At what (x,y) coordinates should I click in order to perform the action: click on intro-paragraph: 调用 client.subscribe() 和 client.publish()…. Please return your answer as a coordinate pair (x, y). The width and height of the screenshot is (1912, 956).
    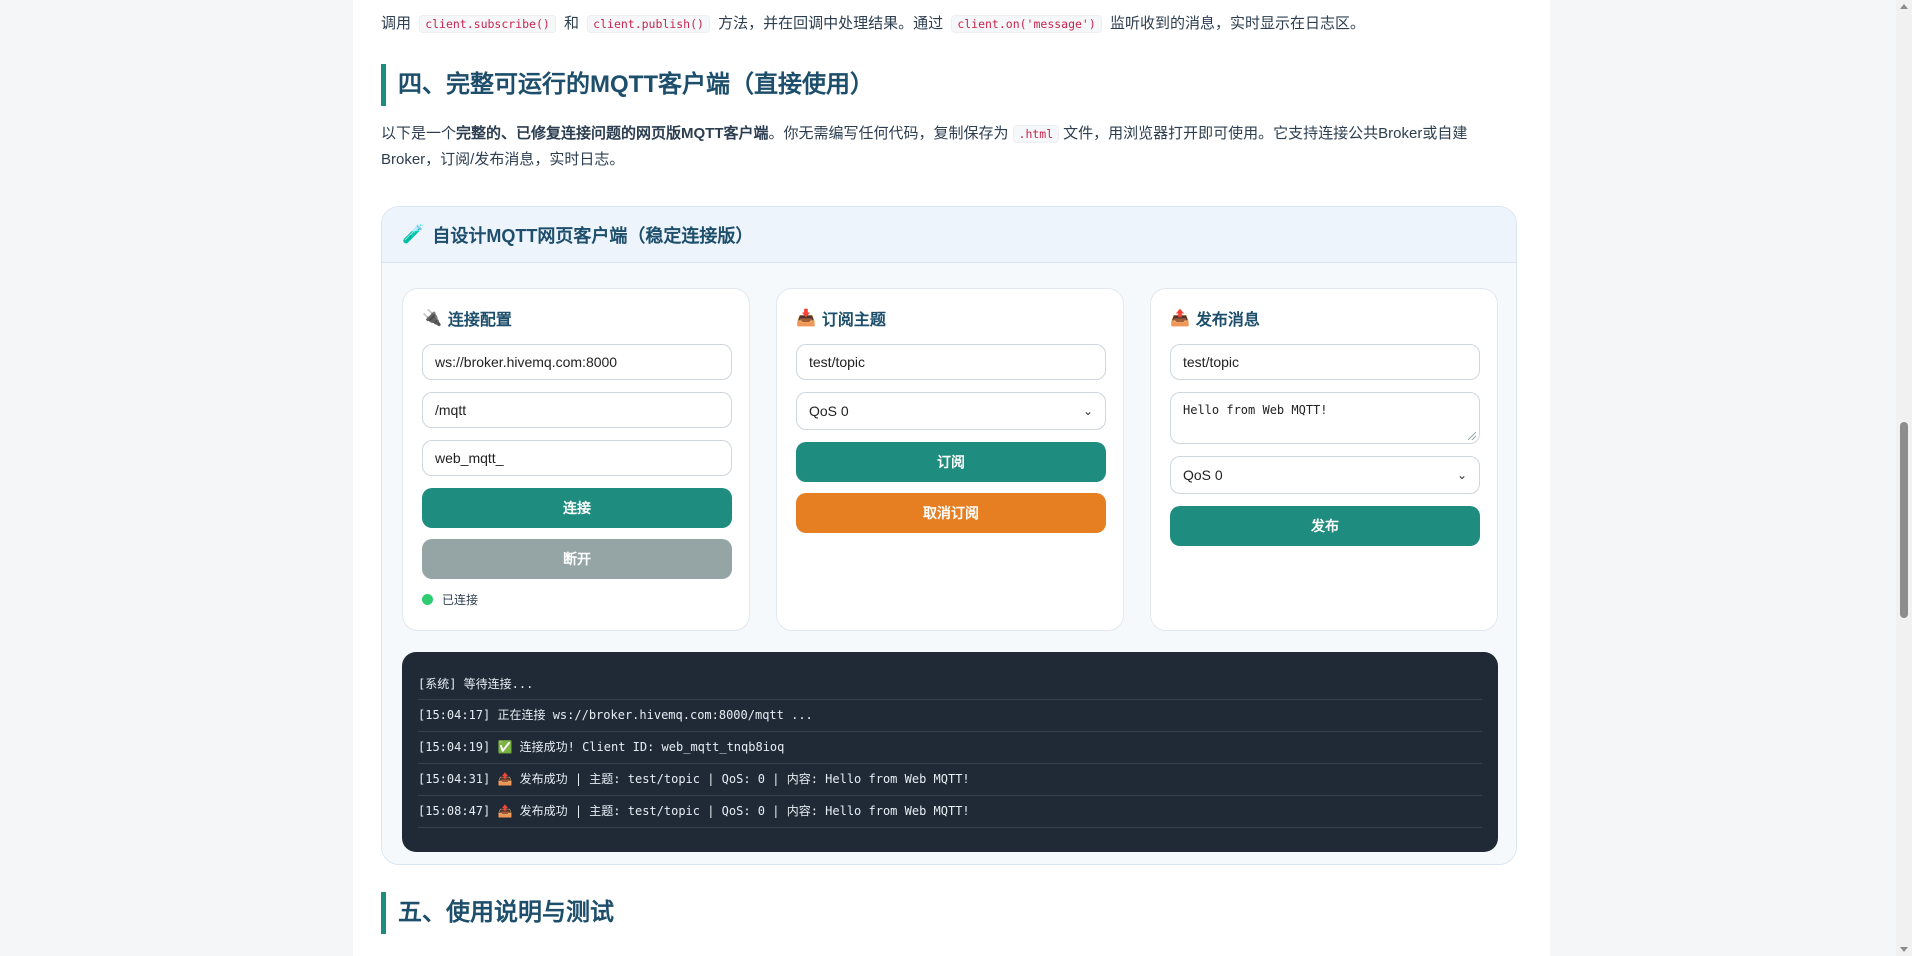
    Looking at the image, I should click on (946, 24).